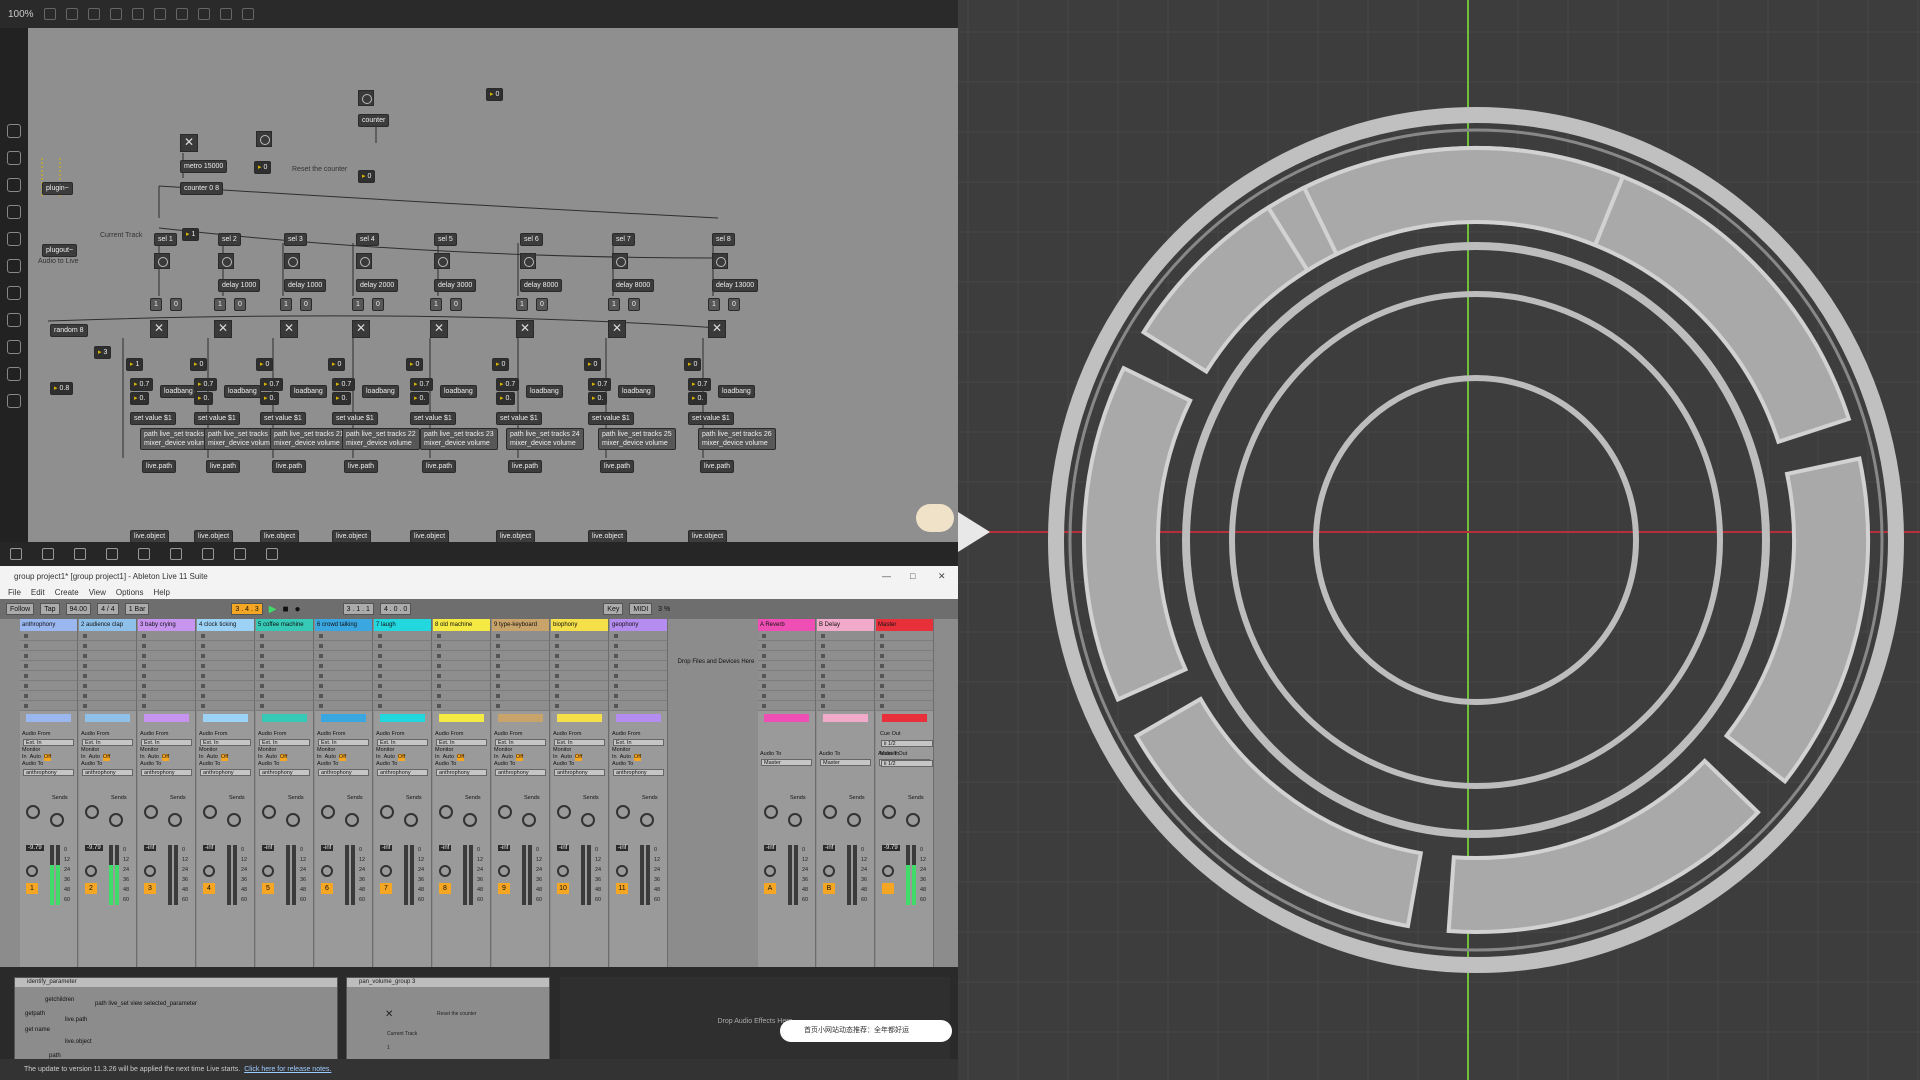 This screenshot has height=1080, width=1920. Describe the element at coordinates (461, 625) in the screenshot. I see `track-header: 8 old machine` at that location.